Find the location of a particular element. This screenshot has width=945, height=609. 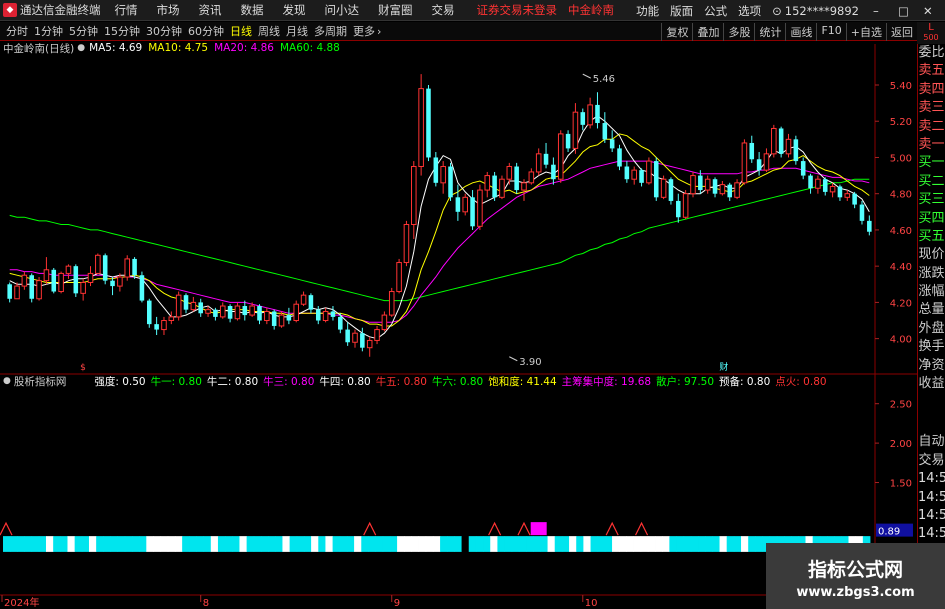

user-icon: ⊙ is located at coordinates (777, 11).